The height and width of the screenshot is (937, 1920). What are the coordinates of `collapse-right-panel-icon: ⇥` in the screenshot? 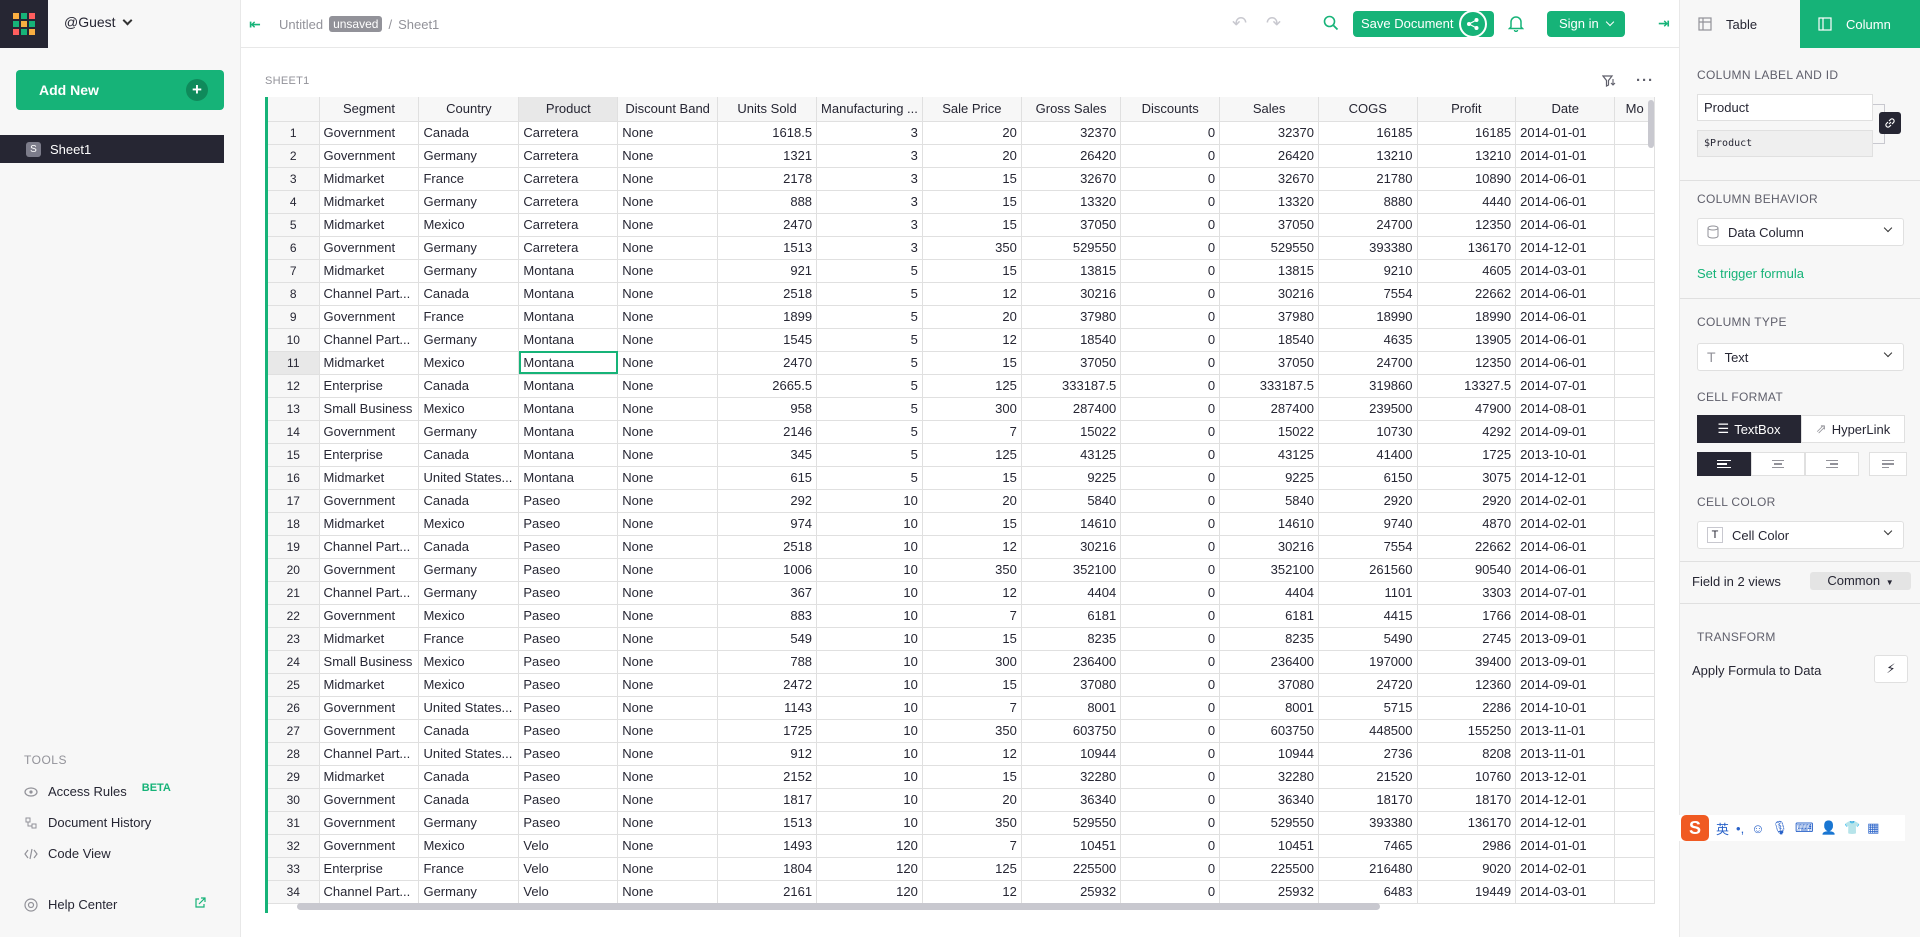 It's located at (1664, 23).